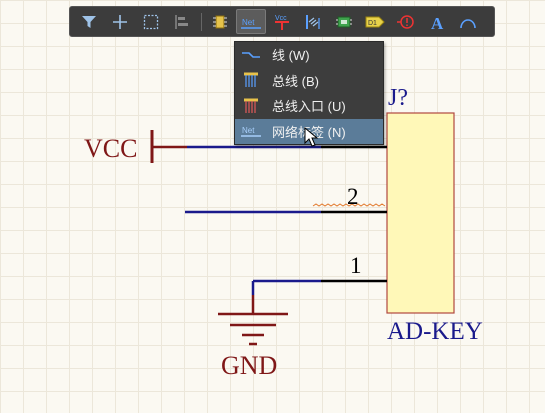 This screenshot has height=413, width=545. What do you see at coordinates (420, 213) in the screenshot?
I see `component-body` at bounding box center [420, 213].